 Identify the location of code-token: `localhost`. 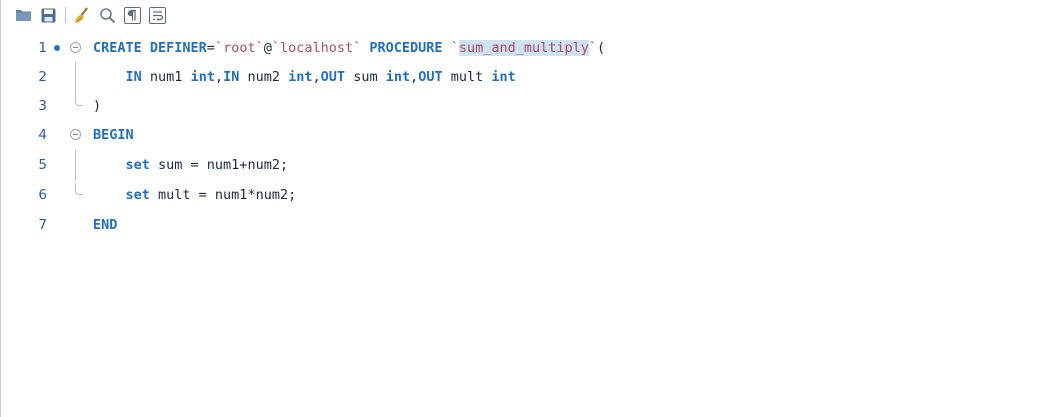
(316, 48).